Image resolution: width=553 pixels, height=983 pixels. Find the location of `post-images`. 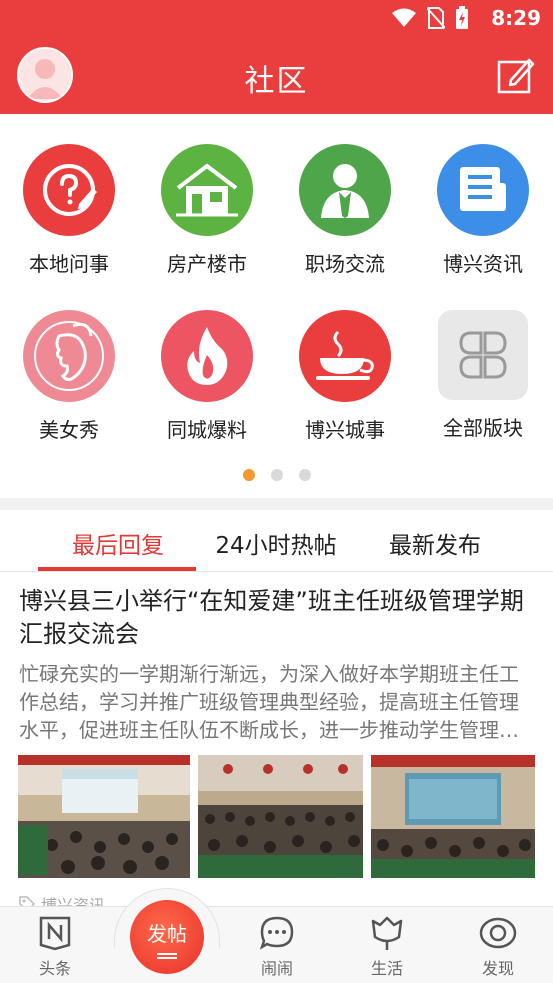

post-images is located at coordinates (276, 816).